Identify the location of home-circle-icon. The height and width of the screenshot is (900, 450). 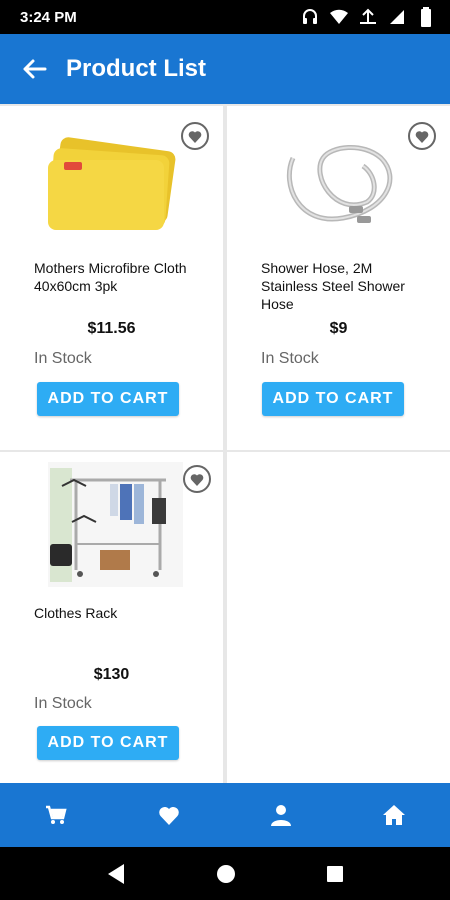
(226, 873).